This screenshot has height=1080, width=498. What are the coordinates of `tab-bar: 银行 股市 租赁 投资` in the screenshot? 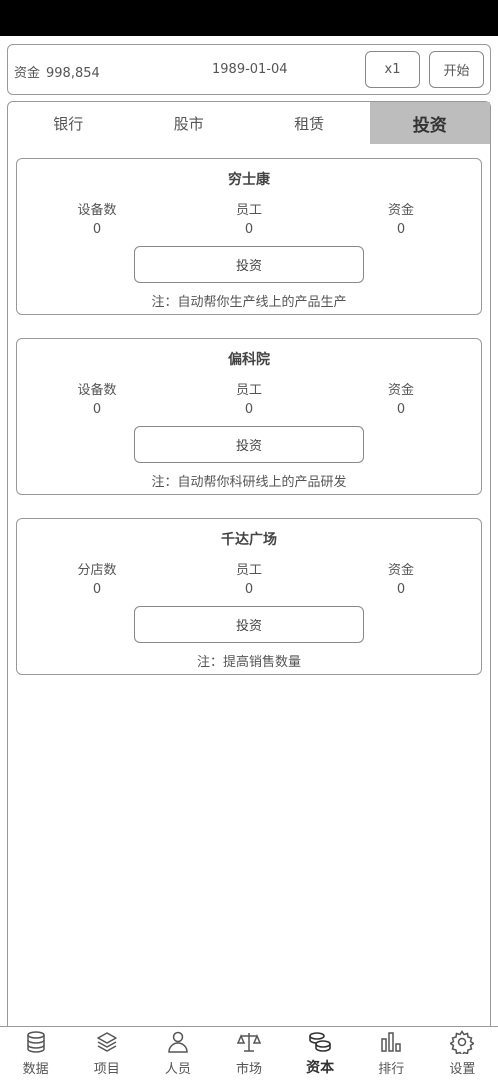 It's located at (249, 123).